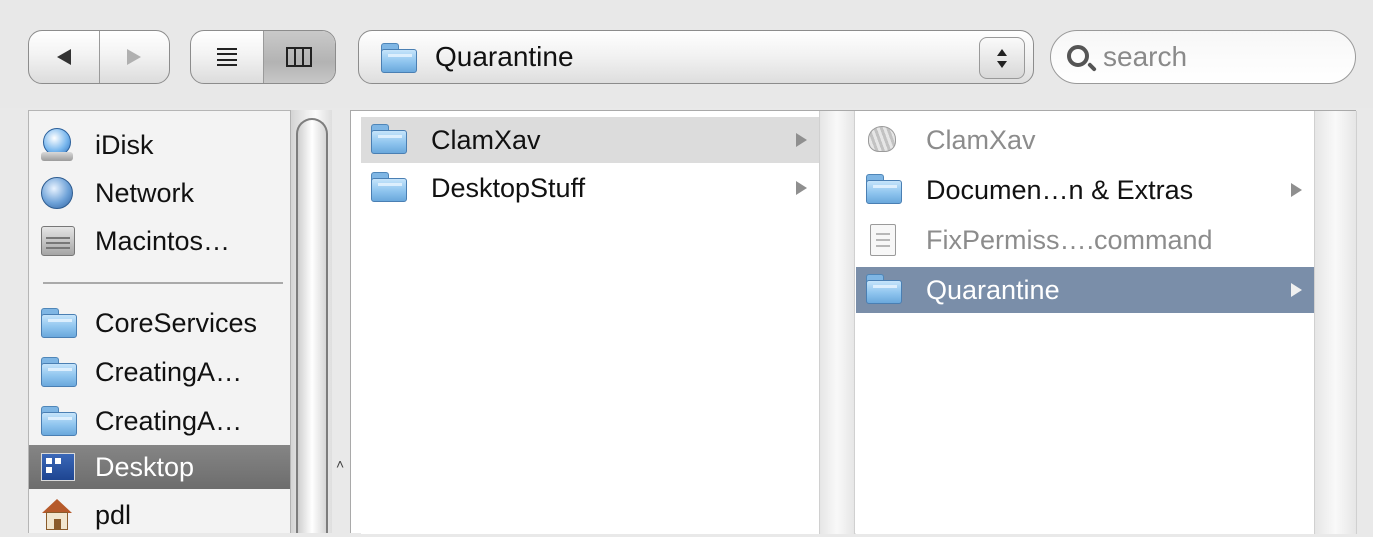 This screenshot has height=537, width=1373. Describe the element at coordinates (883, 240) in the screenshot. I see `document-icon` at that location.